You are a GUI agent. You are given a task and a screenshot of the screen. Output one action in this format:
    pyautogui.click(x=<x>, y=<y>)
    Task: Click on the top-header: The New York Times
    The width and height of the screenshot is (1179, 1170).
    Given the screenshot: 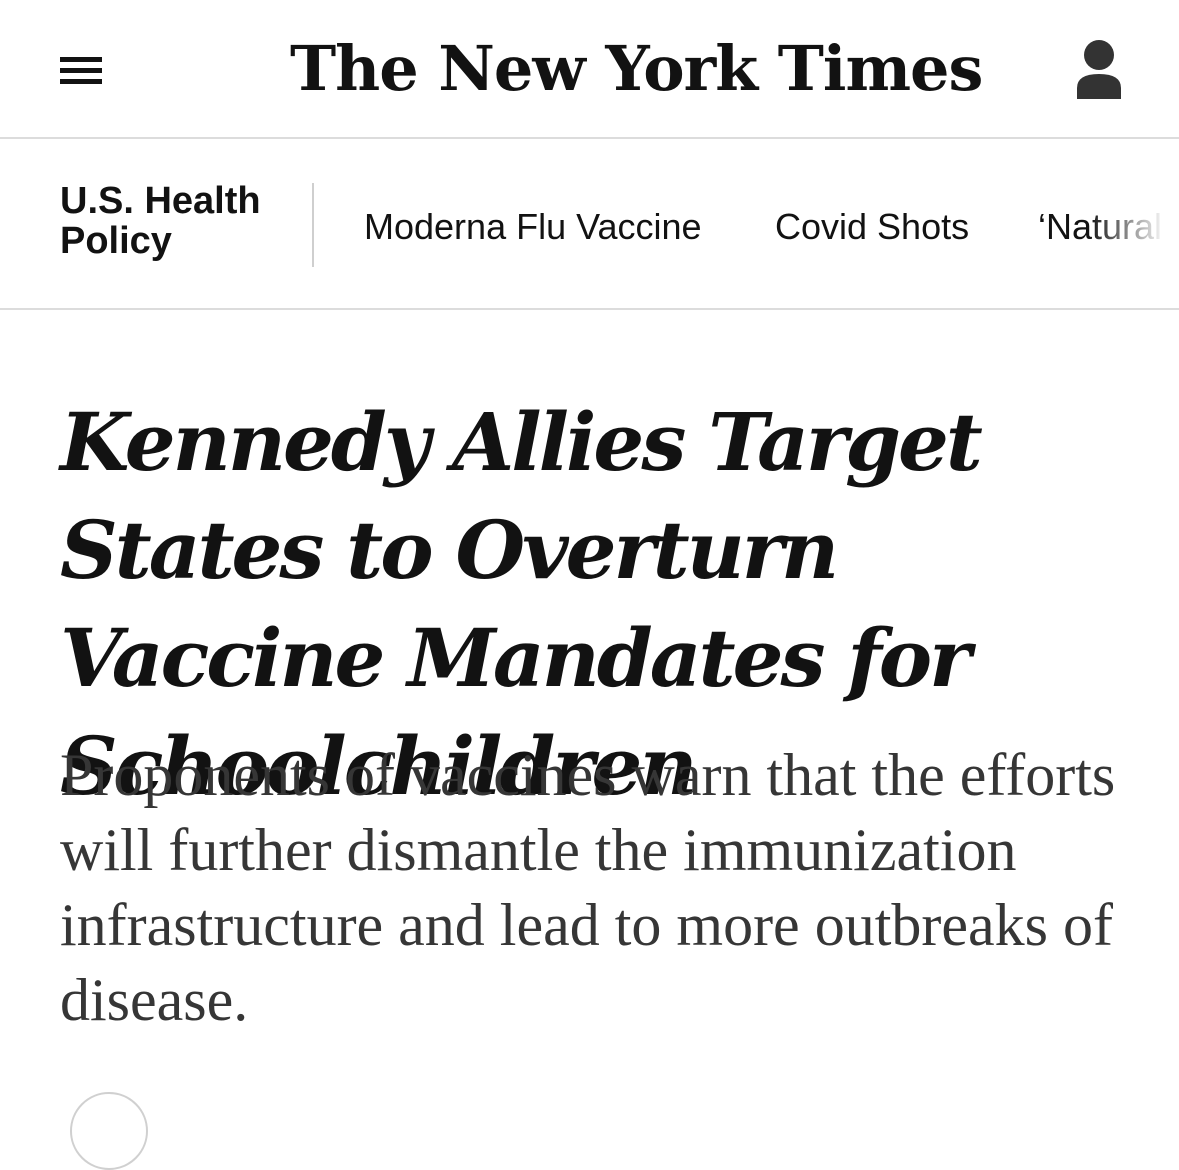 What is the action you would take?
    pyautogui.click(x=589, y=69)
    